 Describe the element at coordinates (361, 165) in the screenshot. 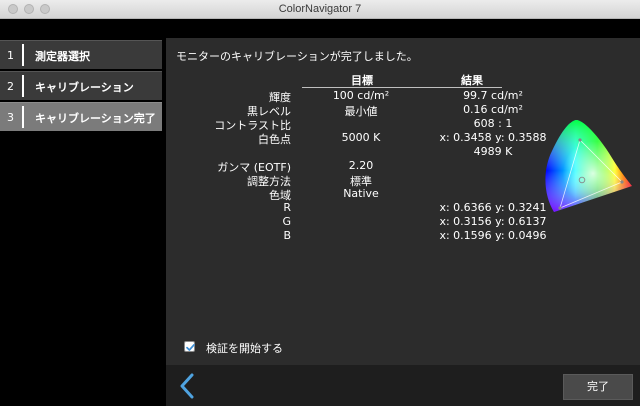

I see `target-gamma: 2.20` at that location.